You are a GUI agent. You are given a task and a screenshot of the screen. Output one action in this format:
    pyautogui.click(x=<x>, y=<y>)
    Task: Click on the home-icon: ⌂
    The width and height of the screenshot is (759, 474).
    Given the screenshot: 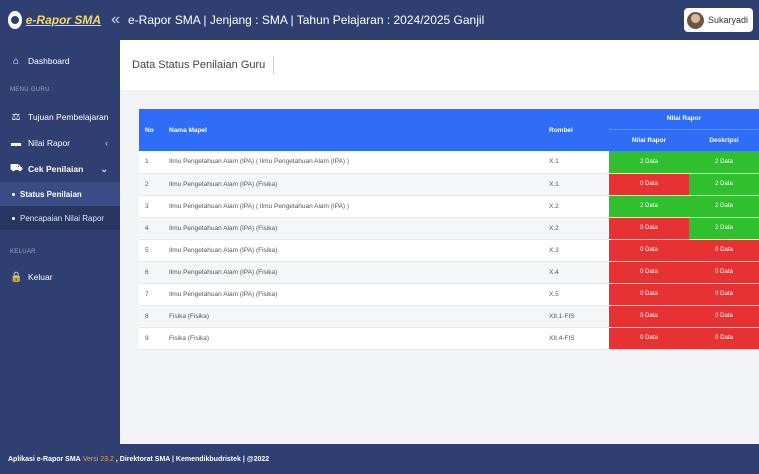 What is the action you would take?
    pyautogui.click(x=16, y=61)
    